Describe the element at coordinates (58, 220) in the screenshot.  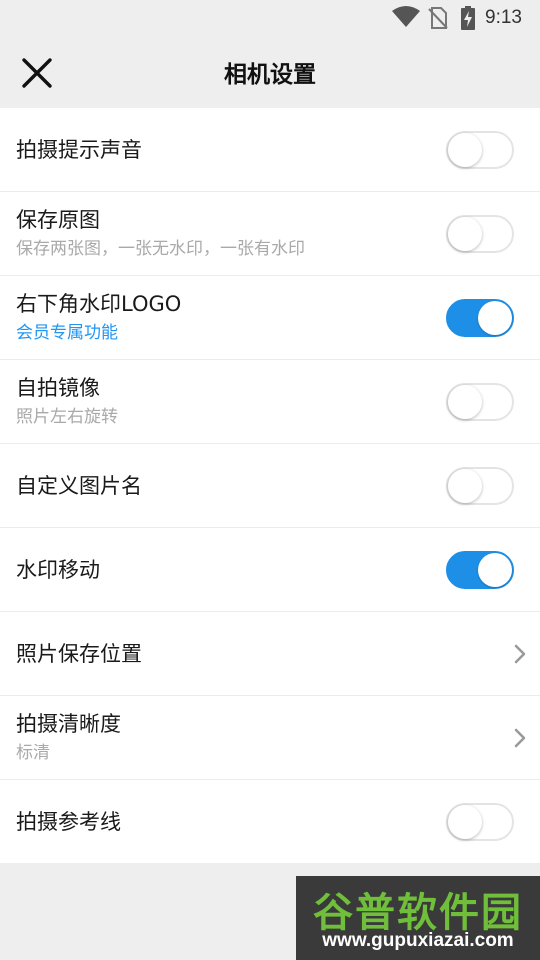
I see `setting-label: 保存原图` at that location.